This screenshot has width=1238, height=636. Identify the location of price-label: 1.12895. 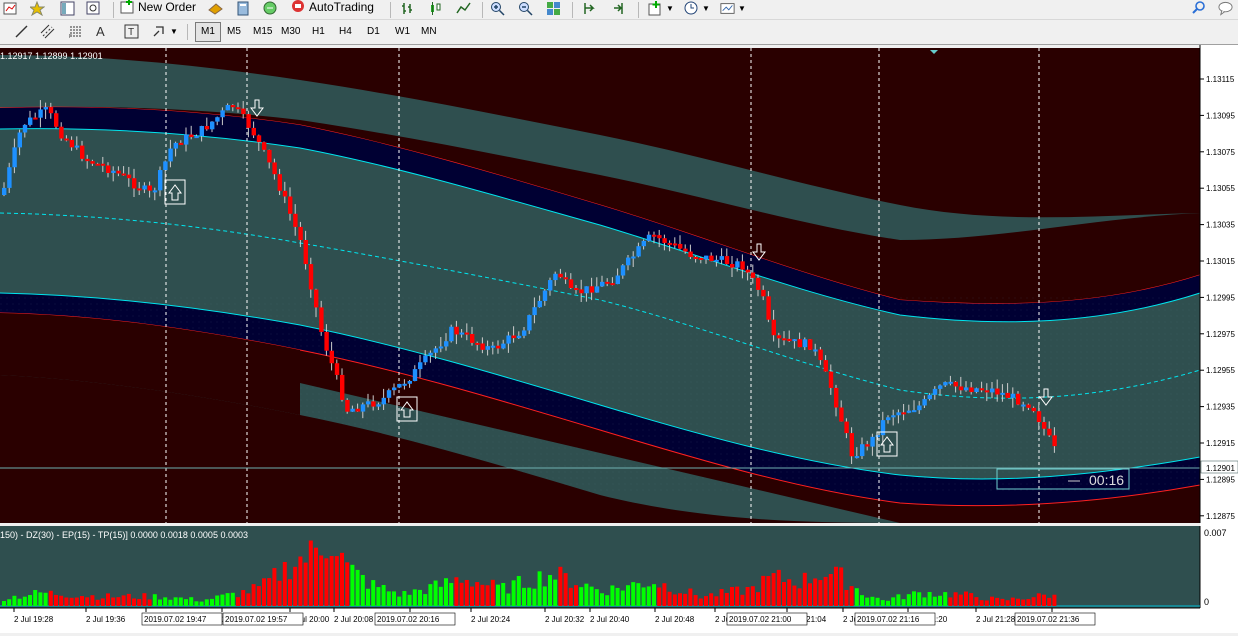
(1220, 479).